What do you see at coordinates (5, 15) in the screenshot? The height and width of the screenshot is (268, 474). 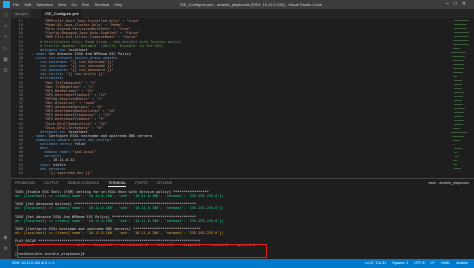 I see `explorer-icon: ❐` at bounding box center [5, 15].